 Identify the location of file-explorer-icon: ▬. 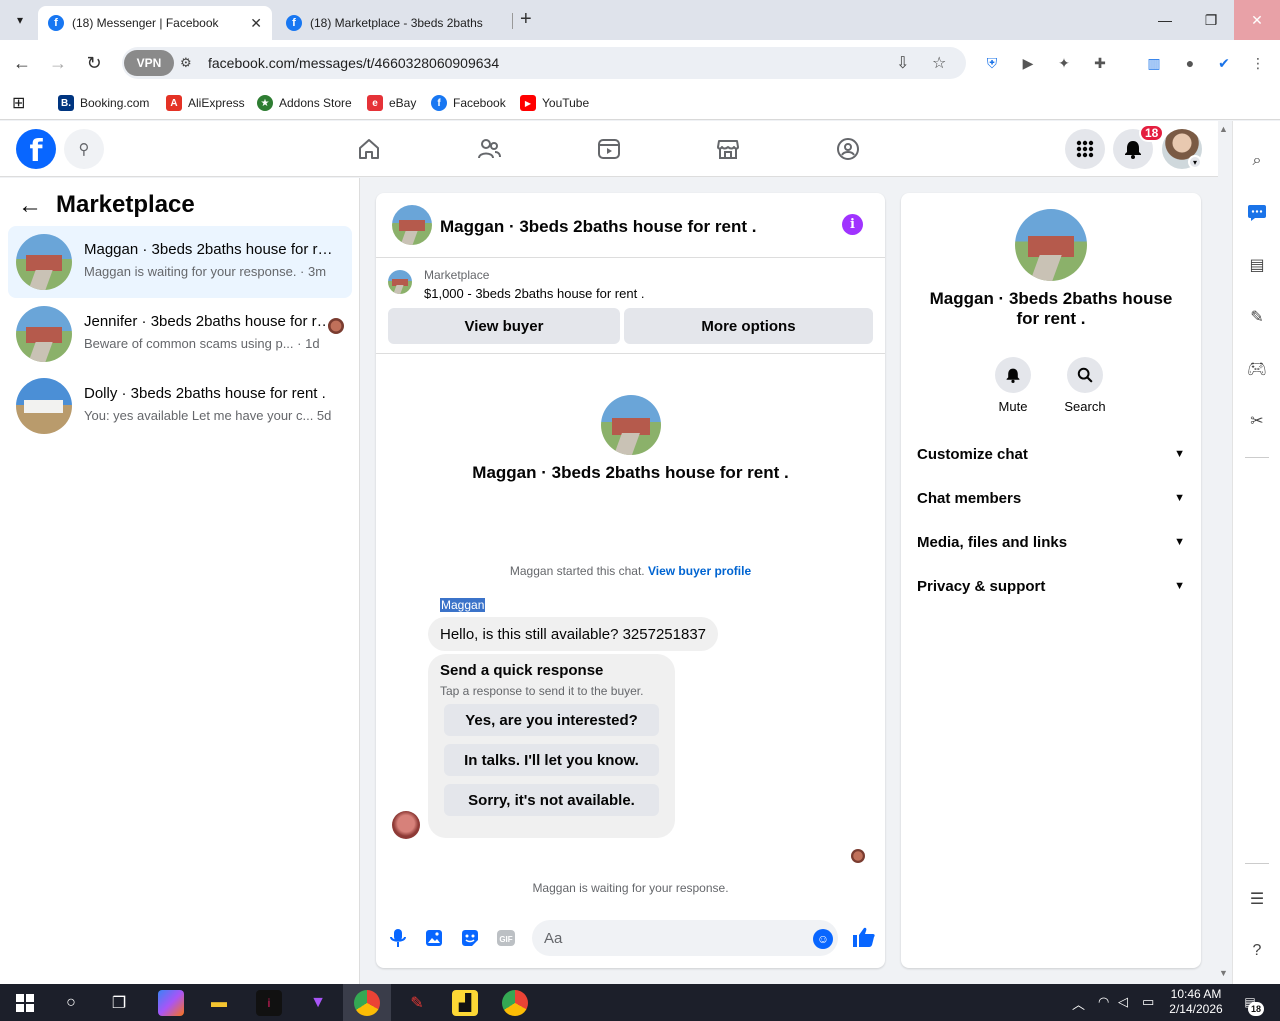
(219, 1003).